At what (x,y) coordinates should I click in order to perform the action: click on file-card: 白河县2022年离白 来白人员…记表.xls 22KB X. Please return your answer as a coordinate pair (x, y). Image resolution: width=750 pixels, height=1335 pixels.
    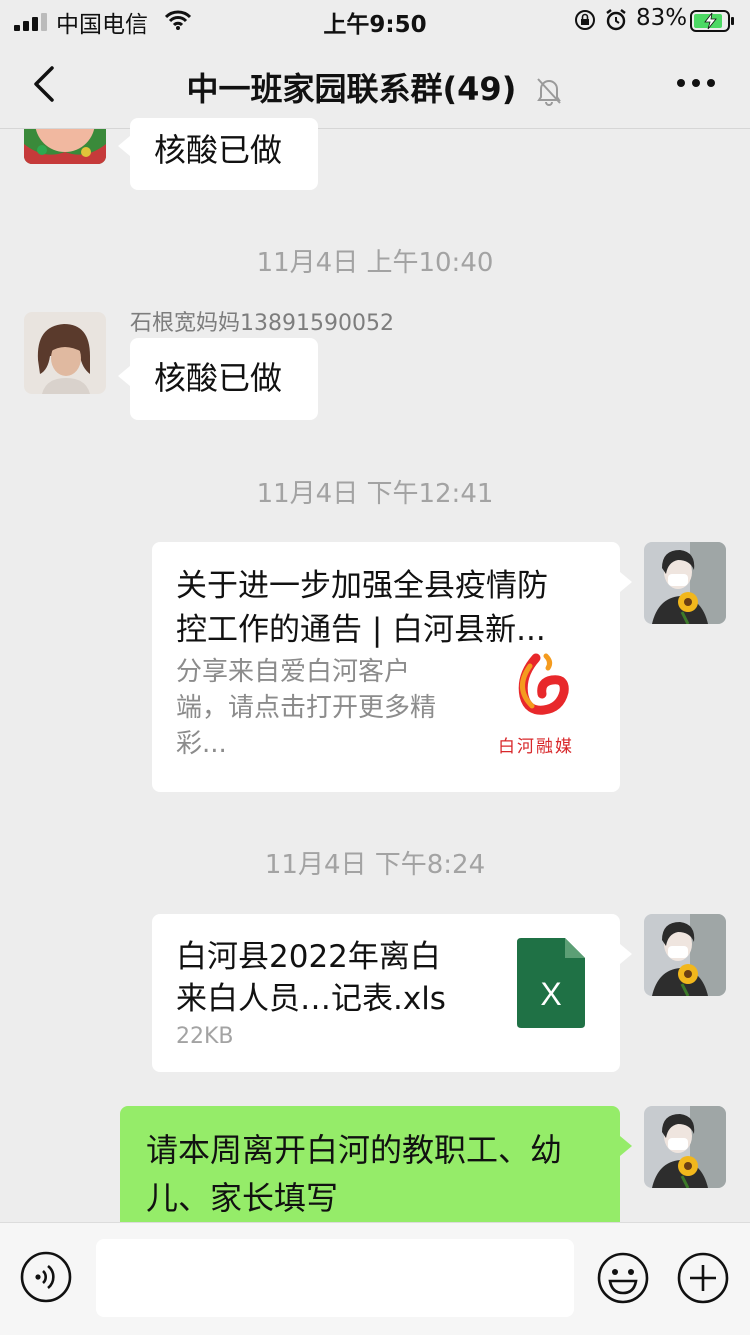
    Looking at the image, I should click on (386, 993).